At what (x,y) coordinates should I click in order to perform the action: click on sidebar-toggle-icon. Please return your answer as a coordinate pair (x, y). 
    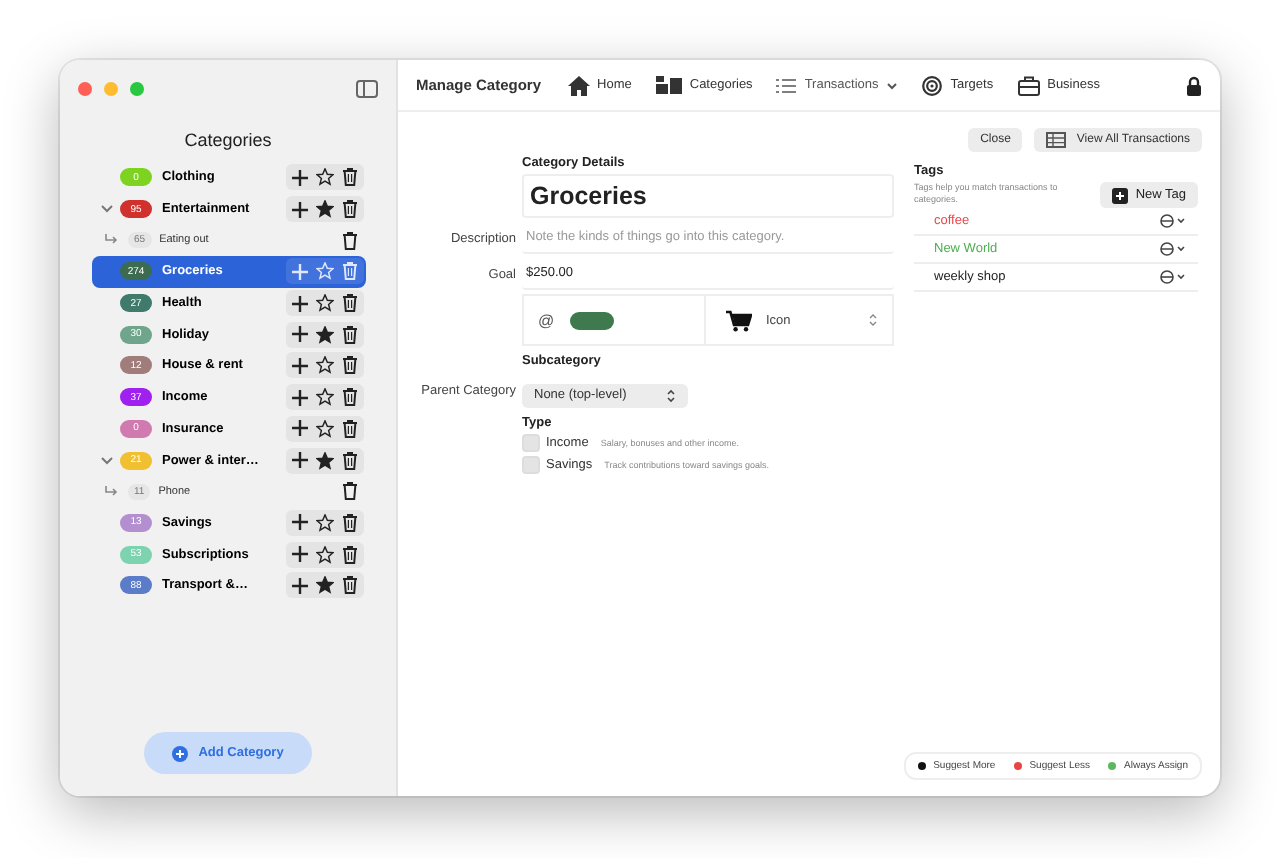
    Looking at the image, I should click on (367, 88).